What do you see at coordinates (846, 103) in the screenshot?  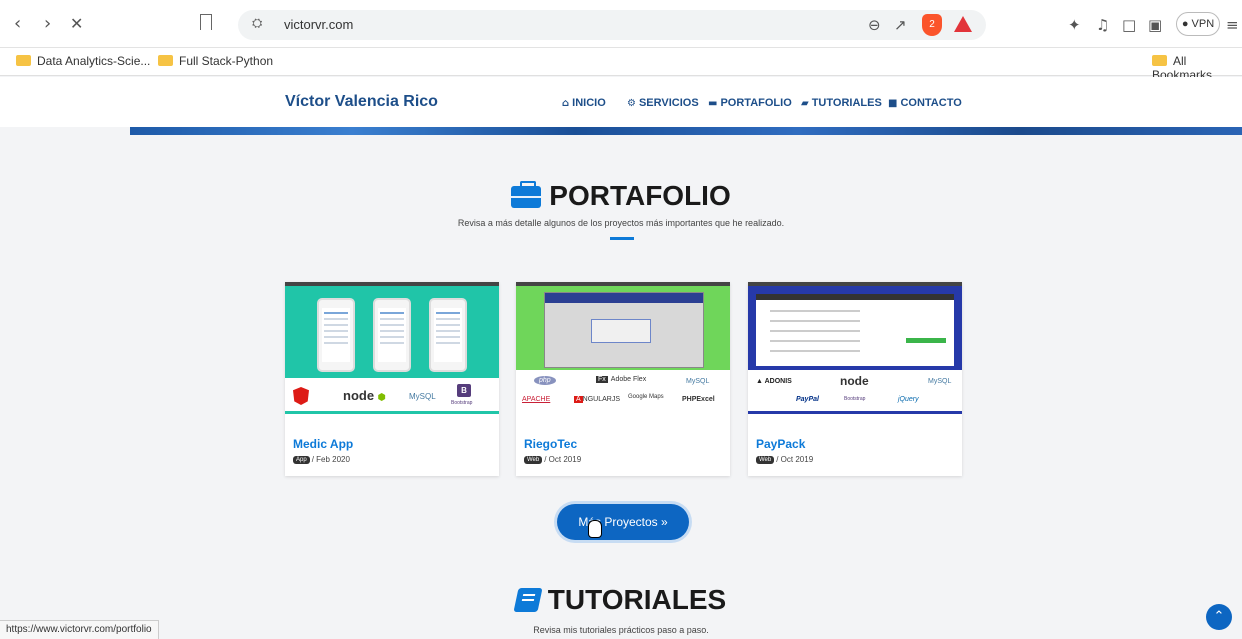 I see `nav-label: TUTORIALES` at bounding box center [846, 103].